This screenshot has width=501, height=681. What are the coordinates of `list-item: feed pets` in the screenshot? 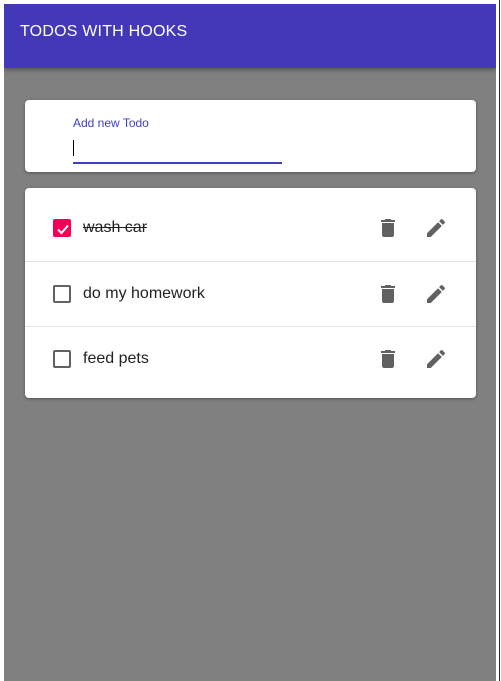 It's located at (250, 359).